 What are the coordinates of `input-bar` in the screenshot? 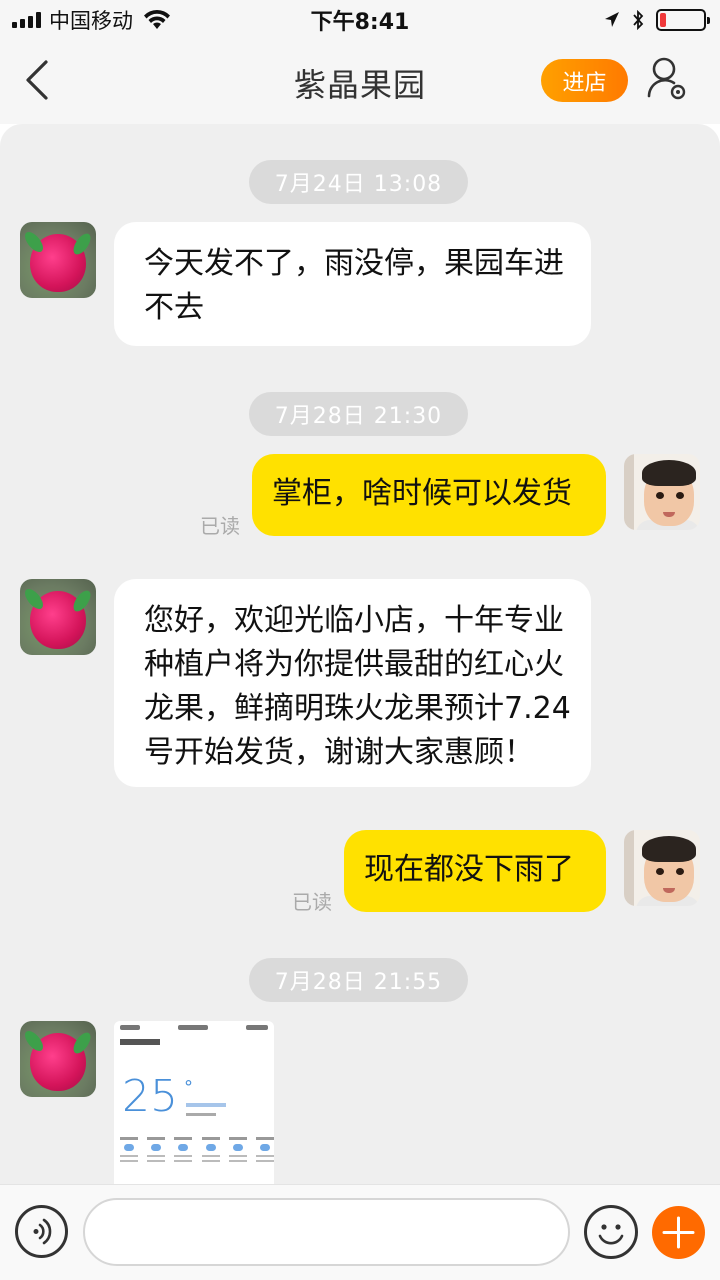 It's located at (360, 1232).